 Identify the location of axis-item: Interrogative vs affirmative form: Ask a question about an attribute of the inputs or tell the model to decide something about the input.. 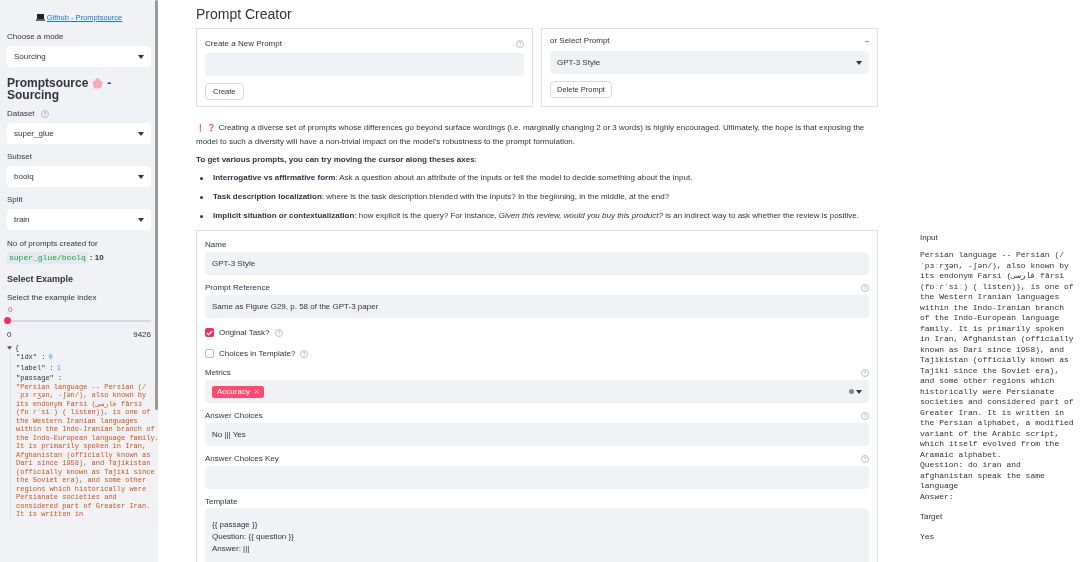
(453, 178).